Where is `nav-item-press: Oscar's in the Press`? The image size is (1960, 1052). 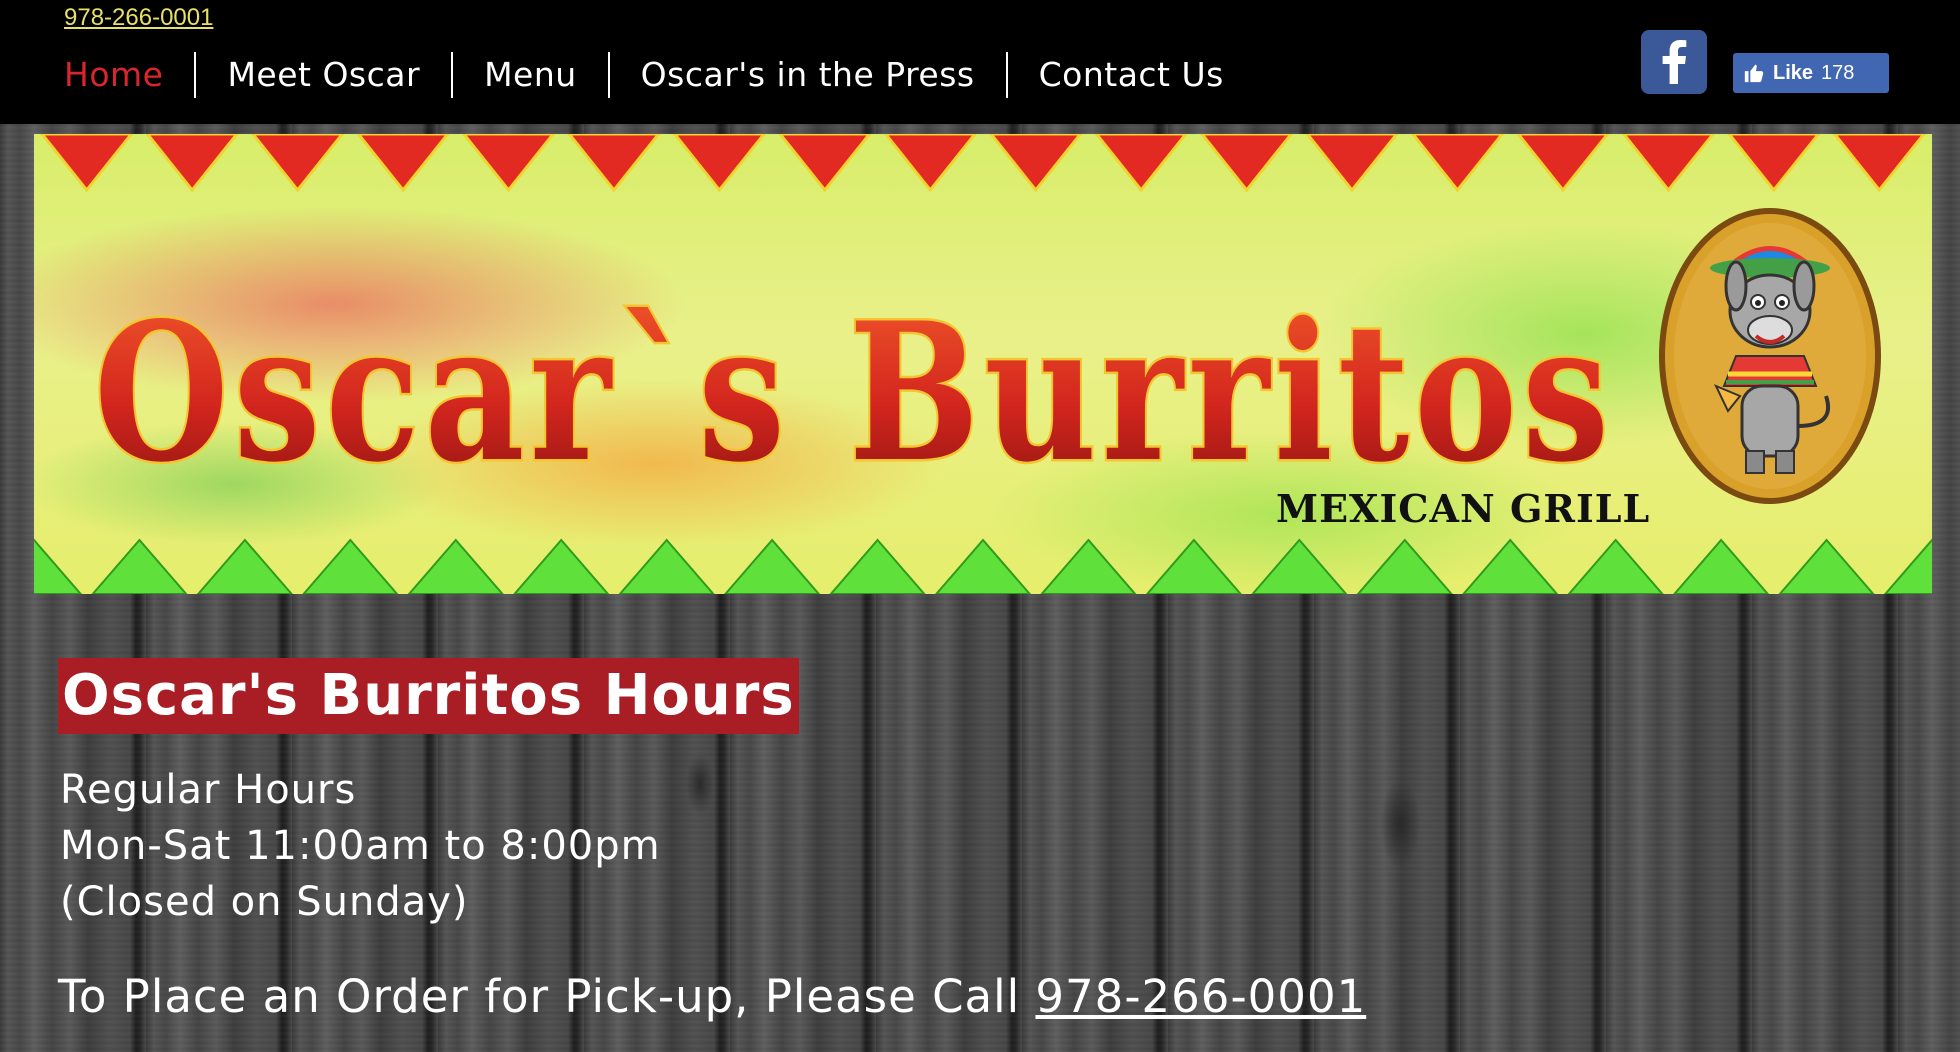
nav-item-press: Oscar's in the Press is located at coordinates (806, 75).